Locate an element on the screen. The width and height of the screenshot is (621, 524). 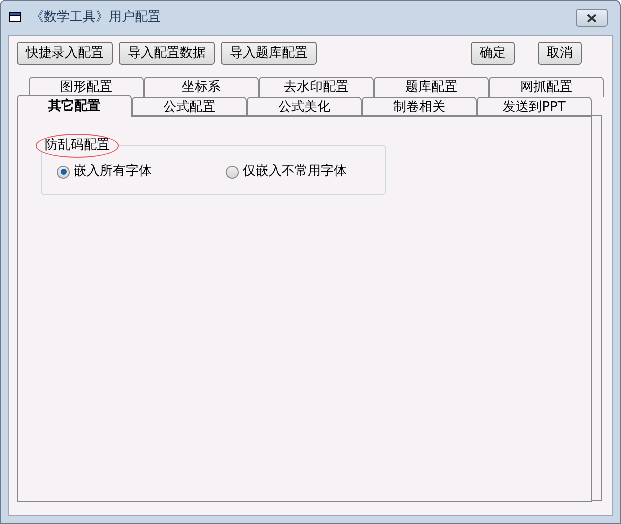
tab: 制卷相关 is located at coordinates (419, 107).